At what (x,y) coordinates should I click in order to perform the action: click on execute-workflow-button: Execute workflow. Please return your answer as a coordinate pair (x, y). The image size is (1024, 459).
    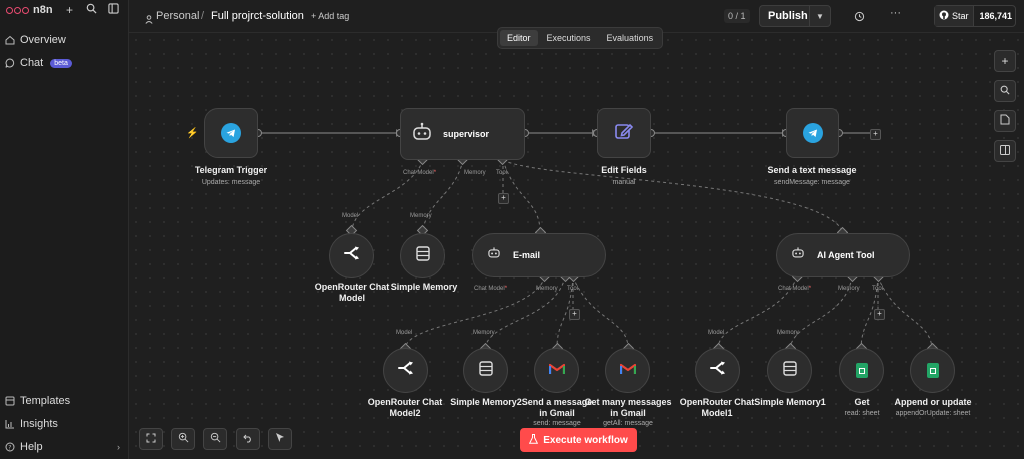
    Looking at the image, I should click on (578, 440).